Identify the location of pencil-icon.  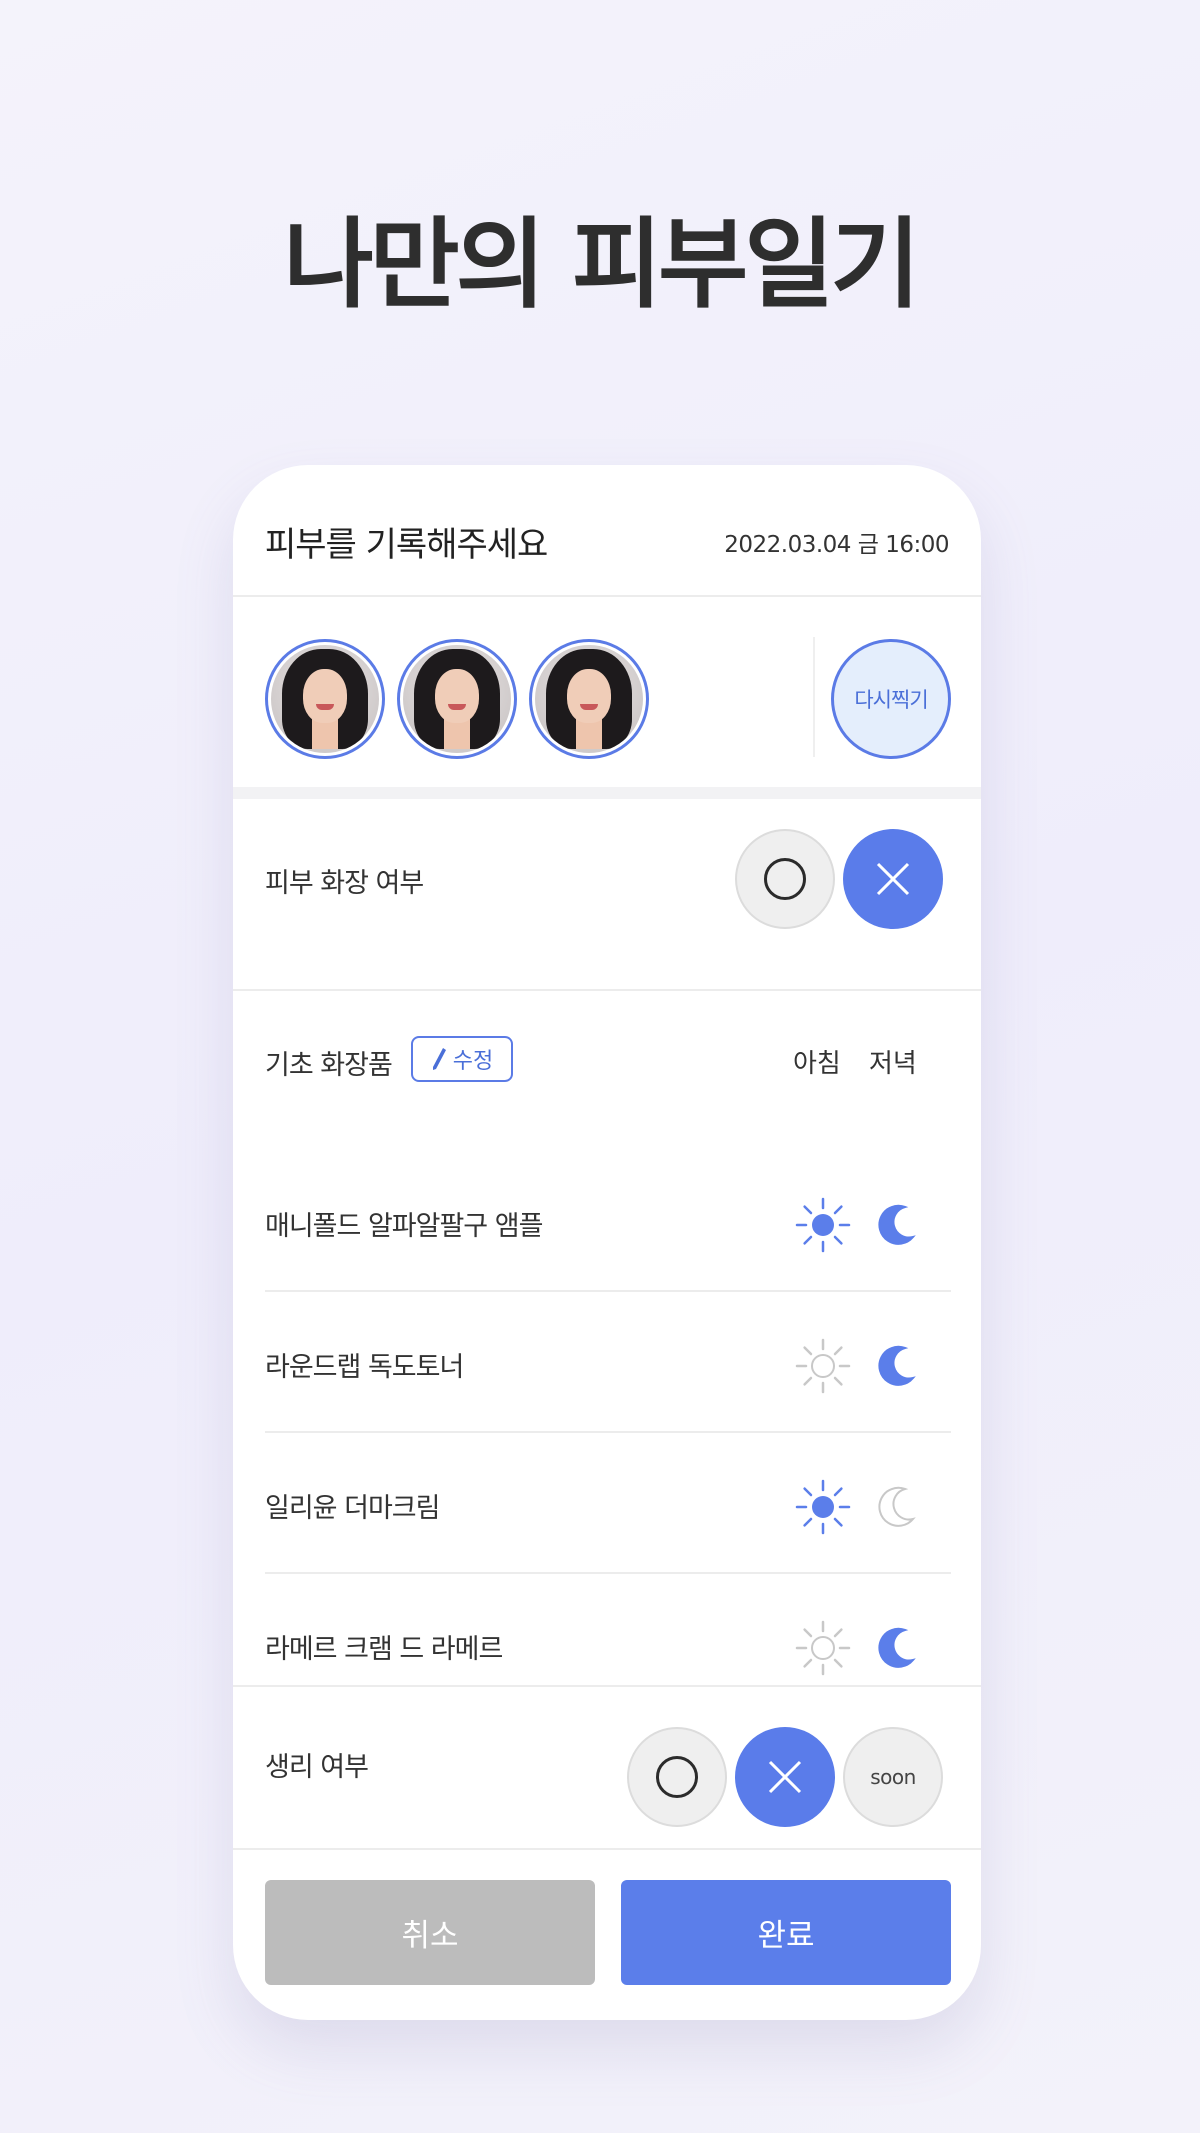
(439, 1059).